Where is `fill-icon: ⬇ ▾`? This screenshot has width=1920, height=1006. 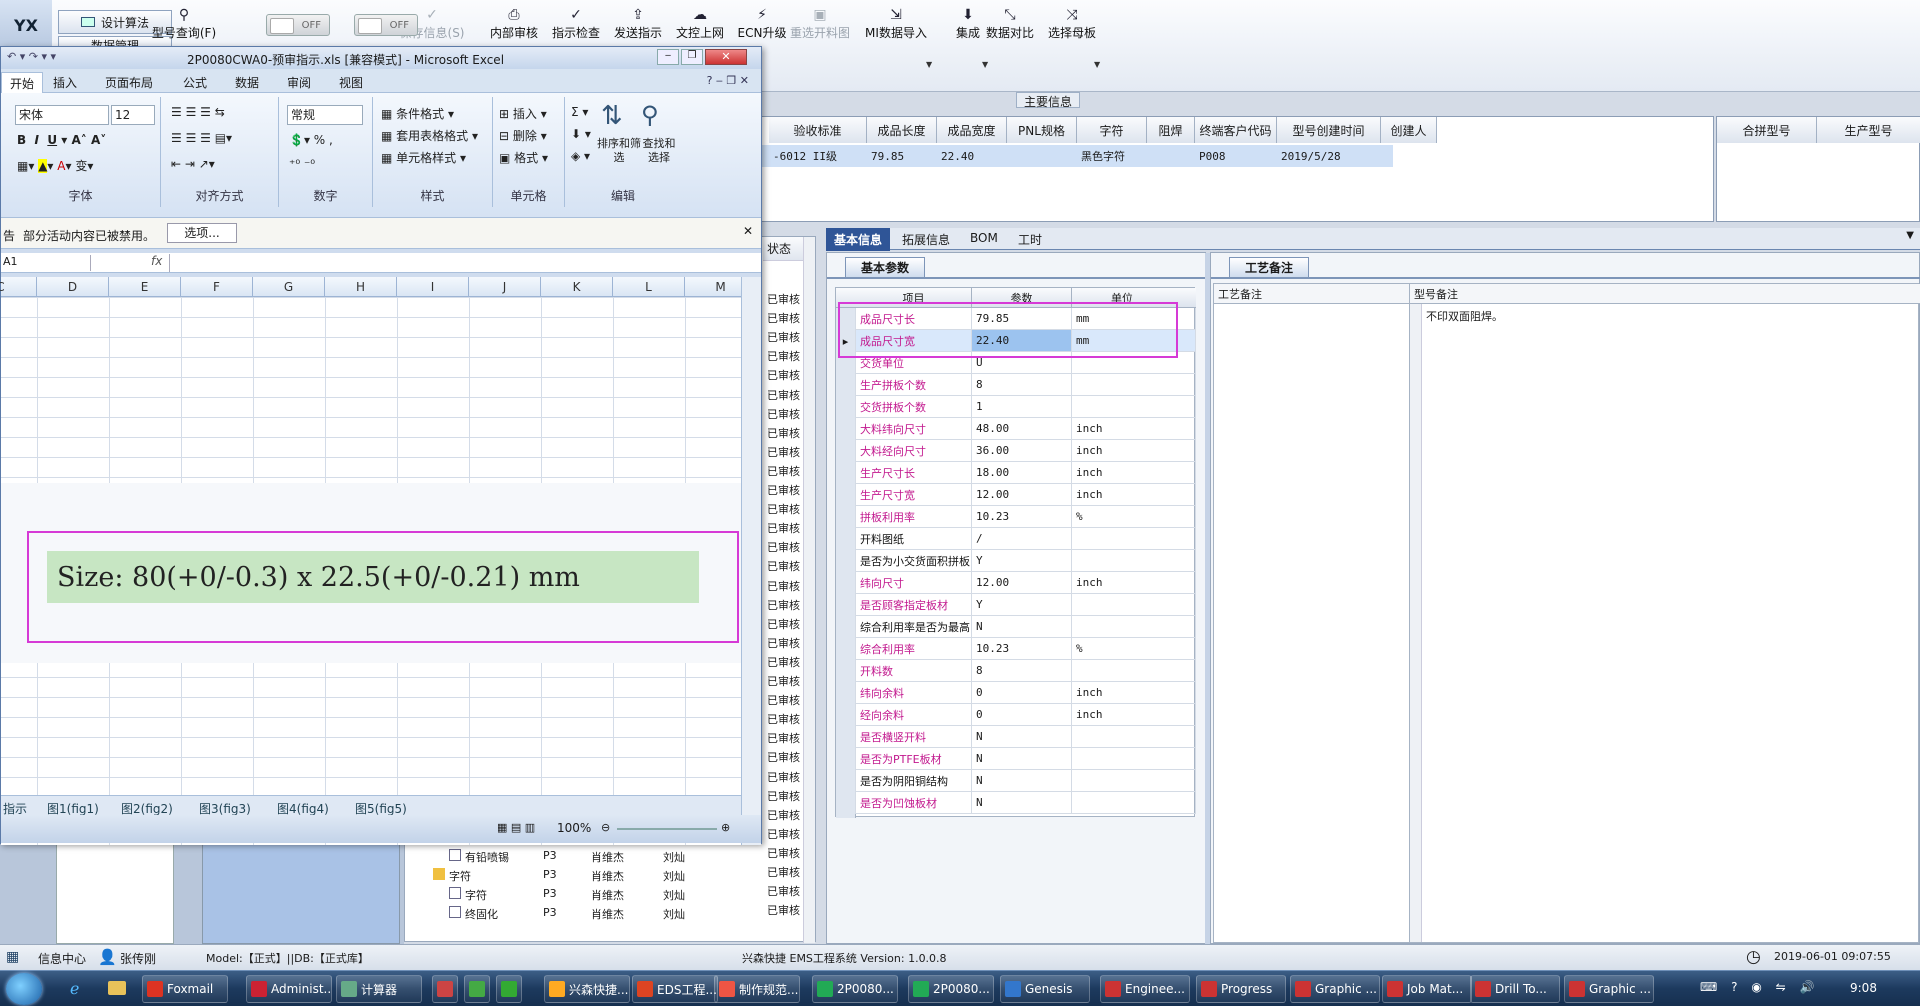 fill-icon: ⬇ ▾ is located at coordinates (581, 134).